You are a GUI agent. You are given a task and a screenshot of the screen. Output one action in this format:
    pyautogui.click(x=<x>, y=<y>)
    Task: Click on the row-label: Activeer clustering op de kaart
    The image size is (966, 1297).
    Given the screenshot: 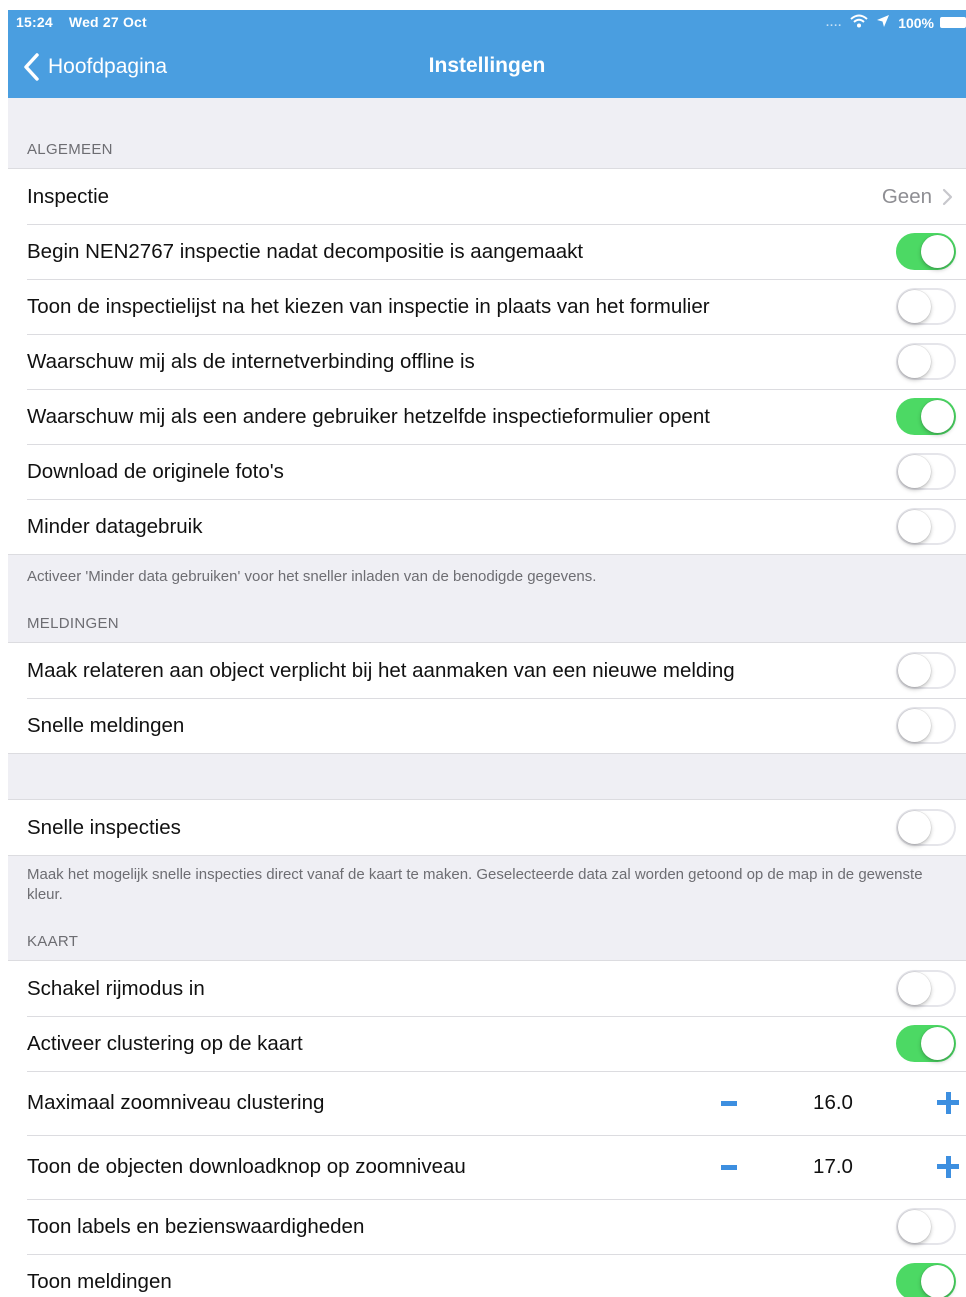 What is the action you would take?
    pyautogui.click(x=165, y=1043)
    